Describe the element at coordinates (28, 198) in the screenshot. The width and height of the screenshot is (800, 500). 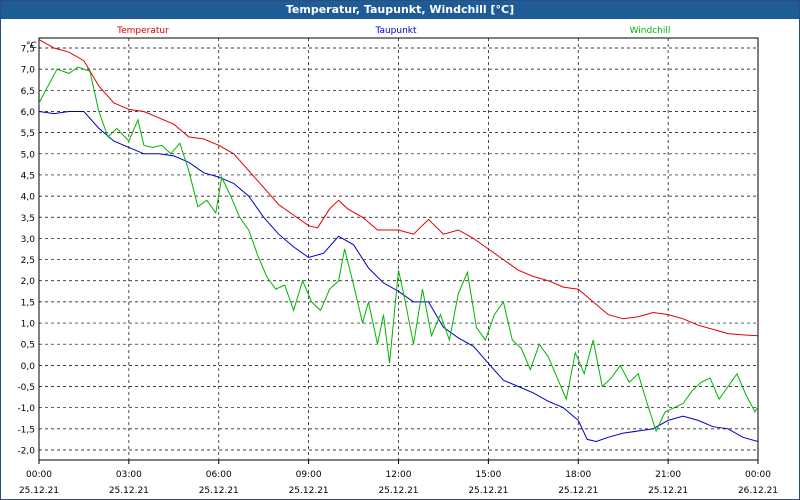
I see `y-tick-label: 4,0` at that location.